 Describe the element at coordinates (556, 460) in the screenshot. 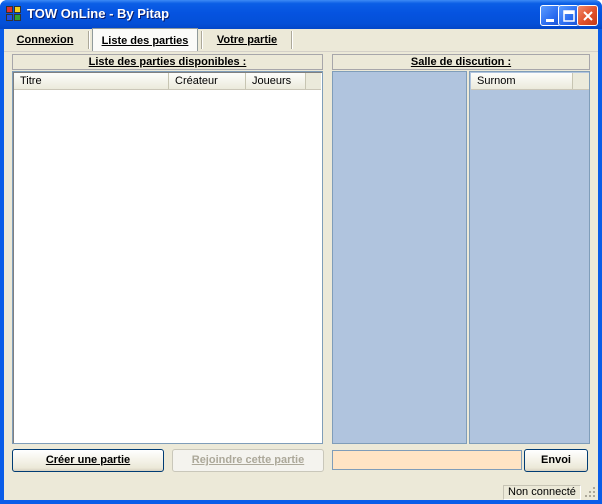

I see `send-button: Envoi` at that location.